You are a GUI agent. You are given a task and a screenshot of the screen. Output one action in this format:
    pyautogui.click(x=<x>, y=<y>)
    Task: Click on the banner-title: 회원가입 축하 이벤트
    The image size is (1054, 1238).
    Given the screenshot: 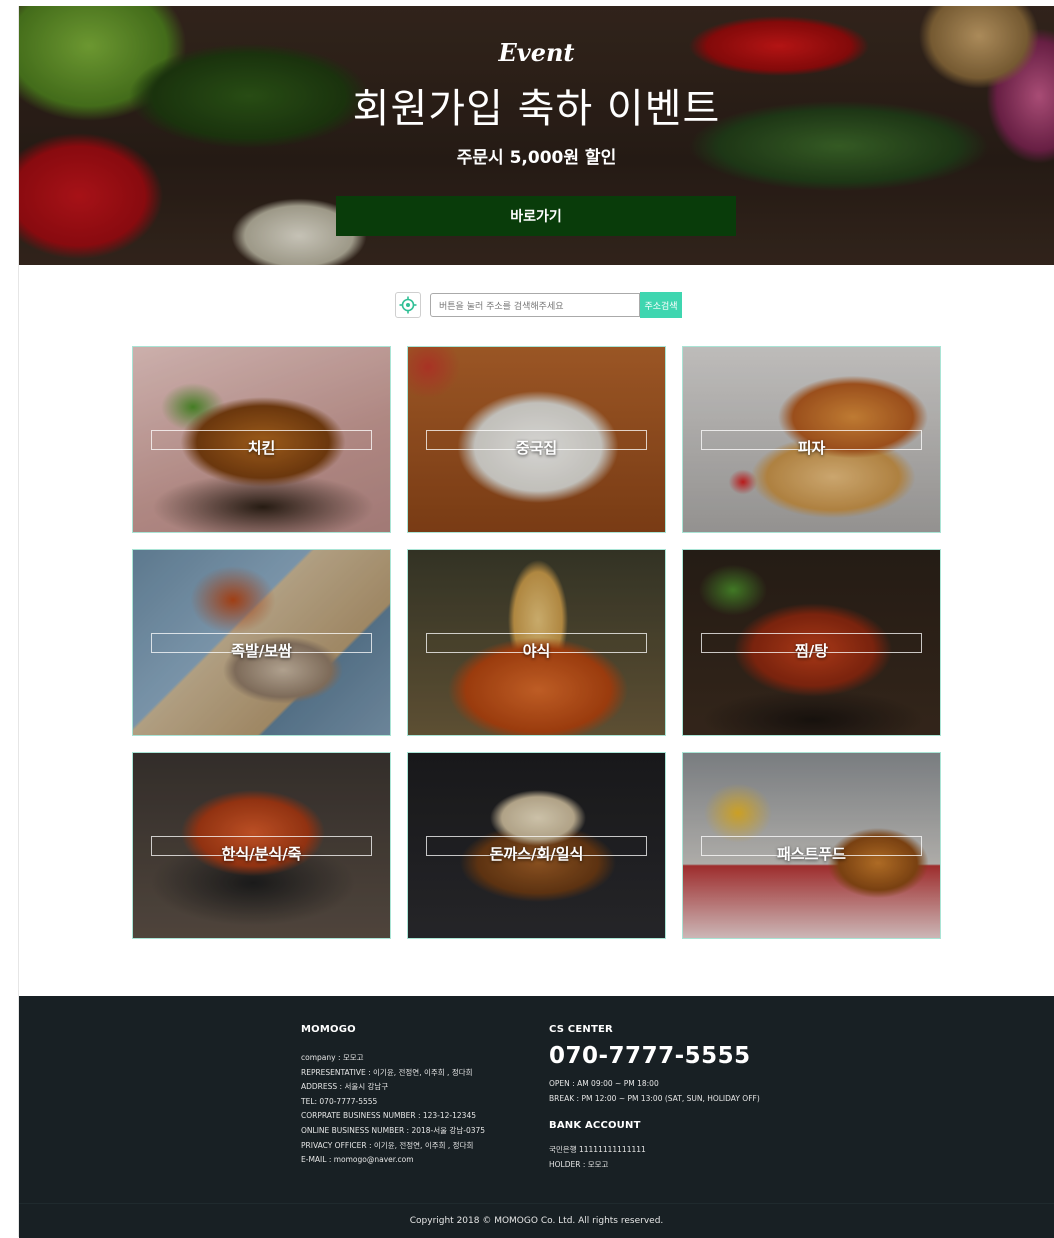 What is the action you would take?
    pyautogui.click(x=536, y=109)
    